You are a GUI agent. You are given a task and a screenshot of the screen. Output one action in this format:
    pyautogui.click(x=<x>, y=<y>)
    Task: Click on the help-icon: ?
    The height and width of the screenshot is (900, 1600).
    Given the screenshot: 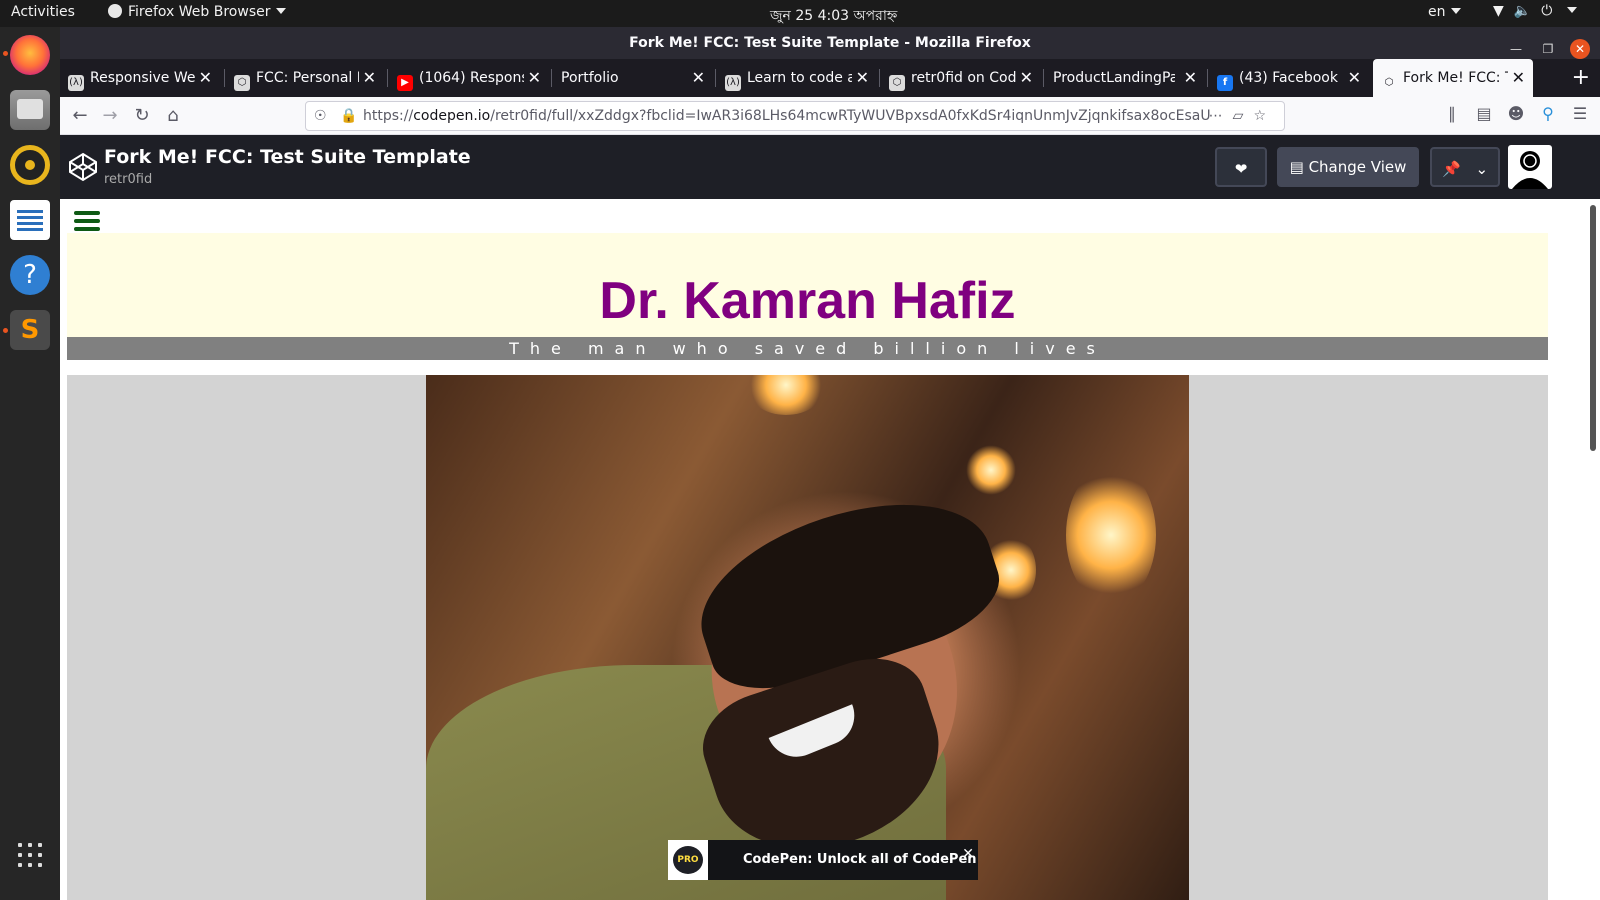 What is the action you would take?
    pyautogui.click(x=30, y=275)
    